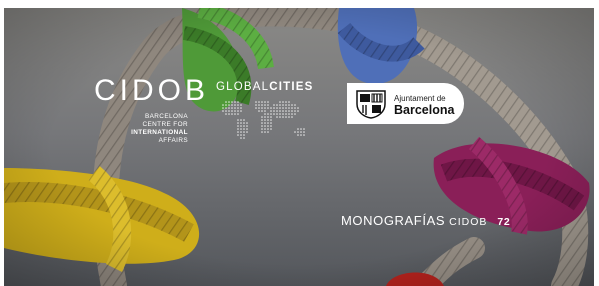 The height and width of the screenshot is (286, 599). I want to click on series-brand: CIDOB, so click(468, 222).